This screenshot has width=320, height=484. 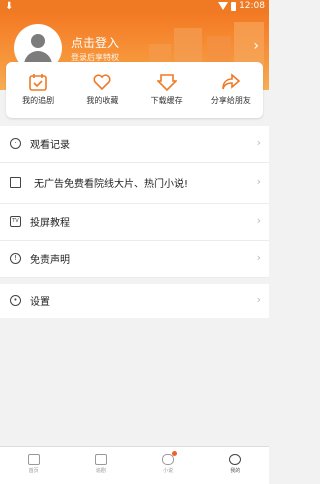 I want to click on calendar-check-icon, so click(x=38, y=82).